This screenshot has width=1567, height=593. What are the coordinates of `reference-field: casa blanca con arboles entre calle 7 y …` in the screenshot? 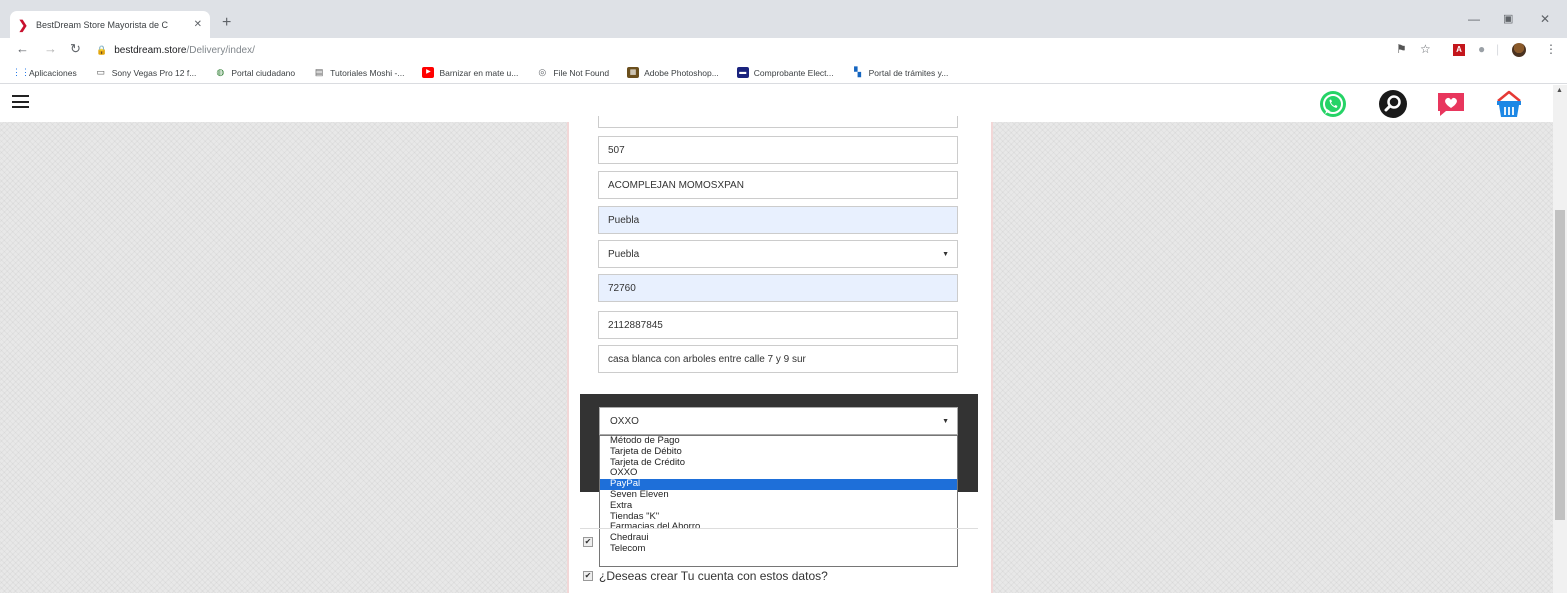 It's located at (778, 359).